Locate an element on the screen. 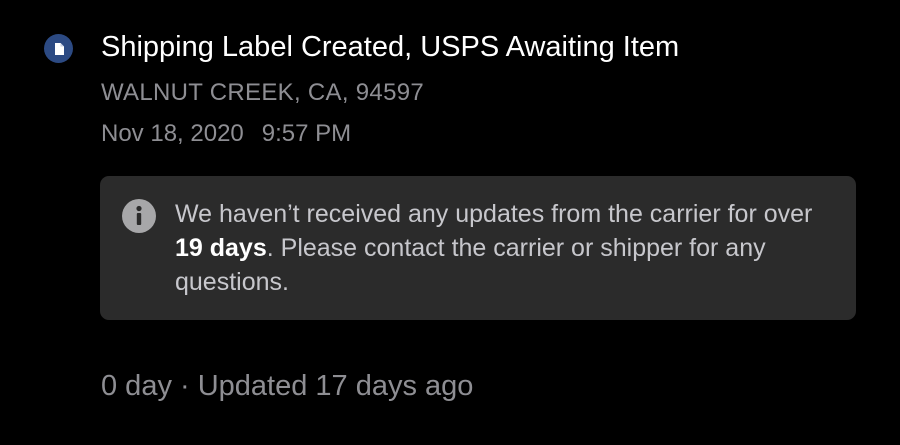  event-location: WALNUT CREEK, CA, 94597 is located at coordinates (263, 92).